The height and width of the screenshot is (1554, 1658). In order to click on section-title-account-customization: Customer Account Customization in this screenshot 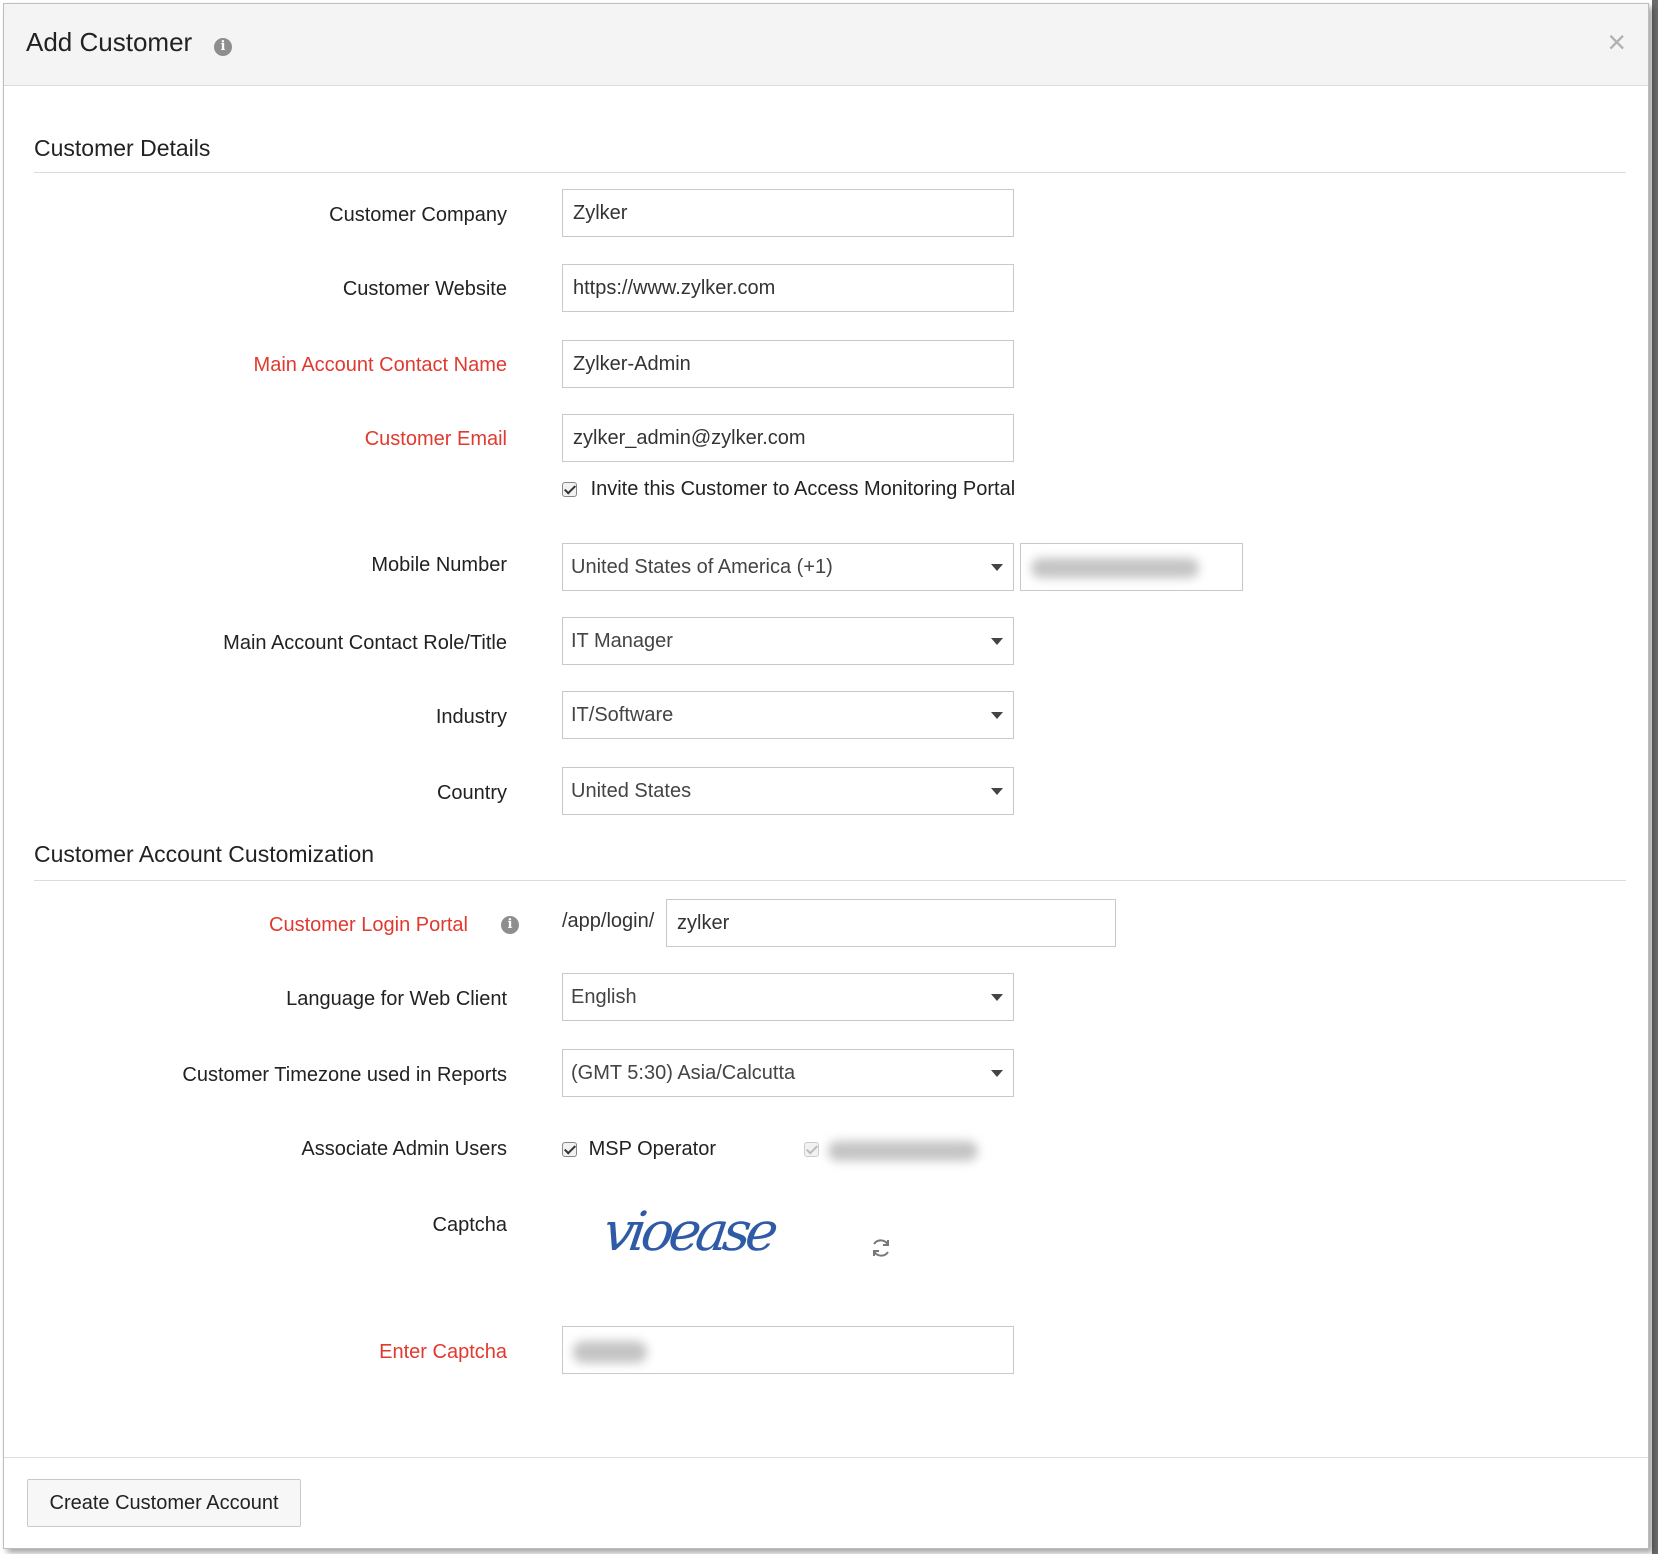, I will do `click(204, 854)`.